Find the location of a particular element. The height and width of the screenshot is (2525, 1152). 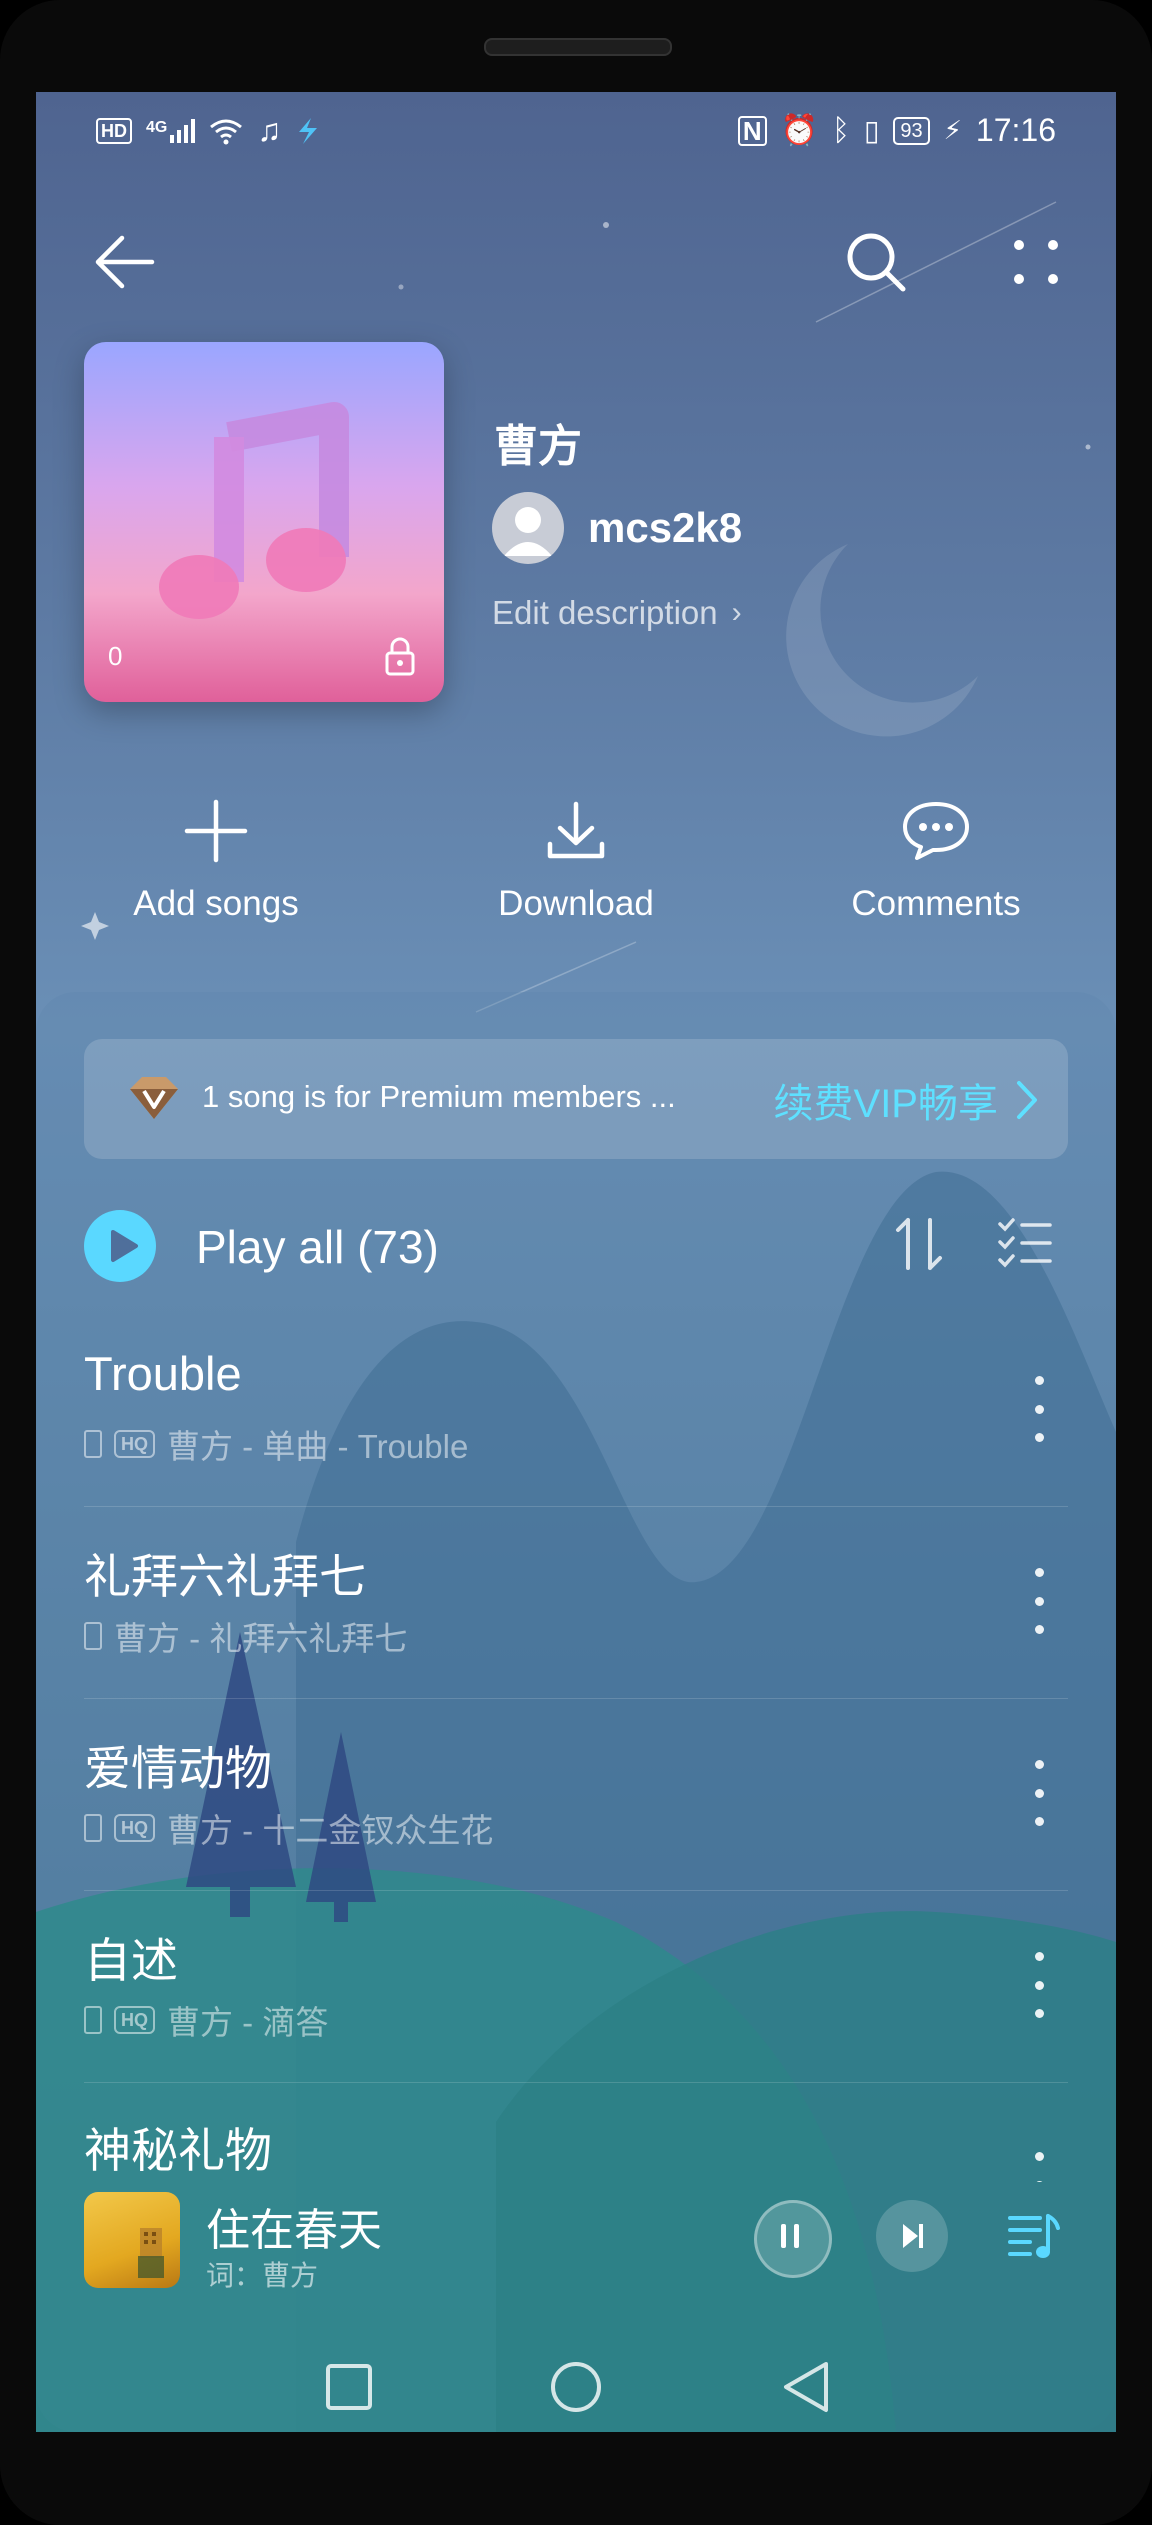

skip-next-icon is located at coordinates (913, 2236).